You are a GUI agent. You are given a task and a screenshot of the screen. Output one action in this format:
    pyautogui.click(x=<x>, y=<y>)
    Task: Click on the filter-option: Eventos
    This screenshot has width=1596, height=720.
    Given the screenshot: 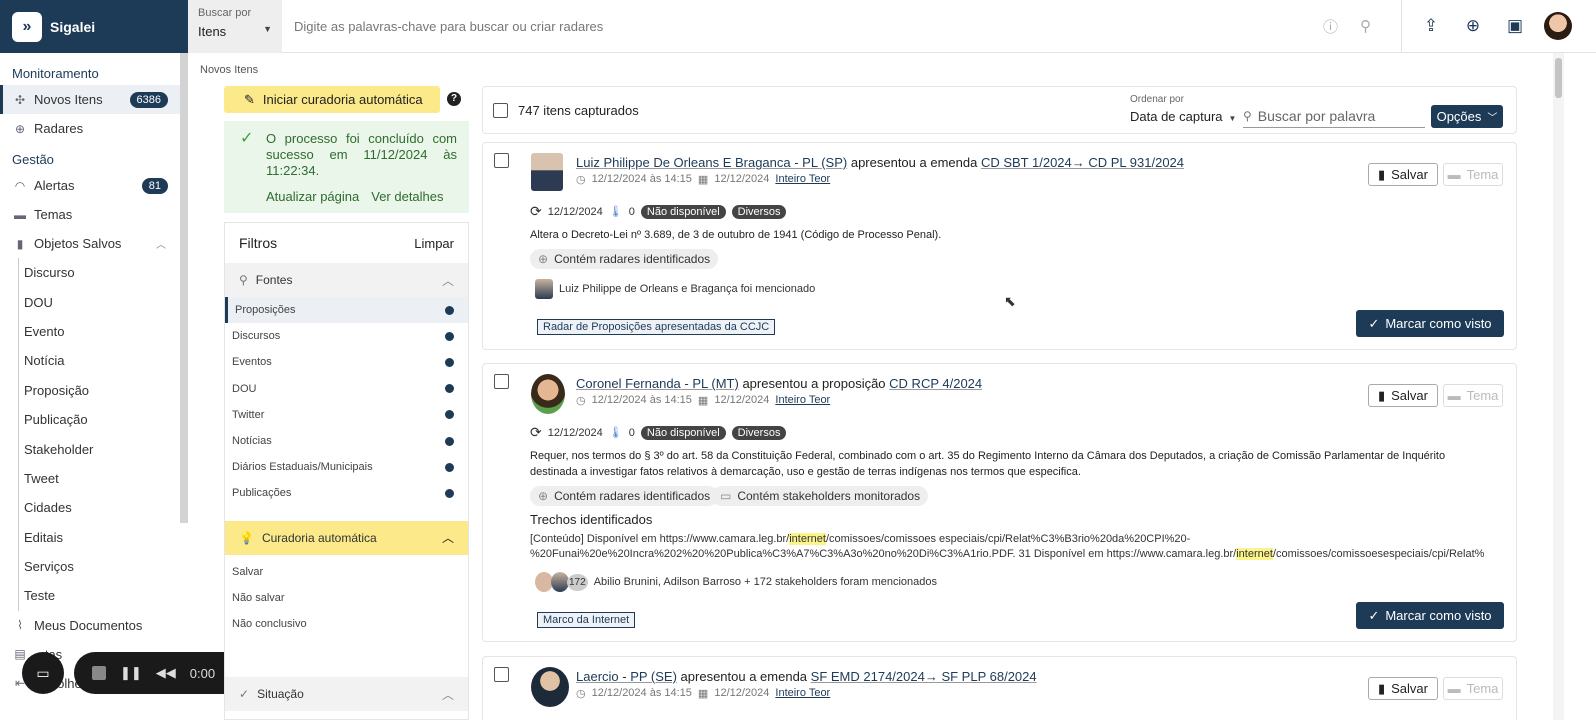 What is the action you would take?
    pyautogui.click(x=346, y=362)
    